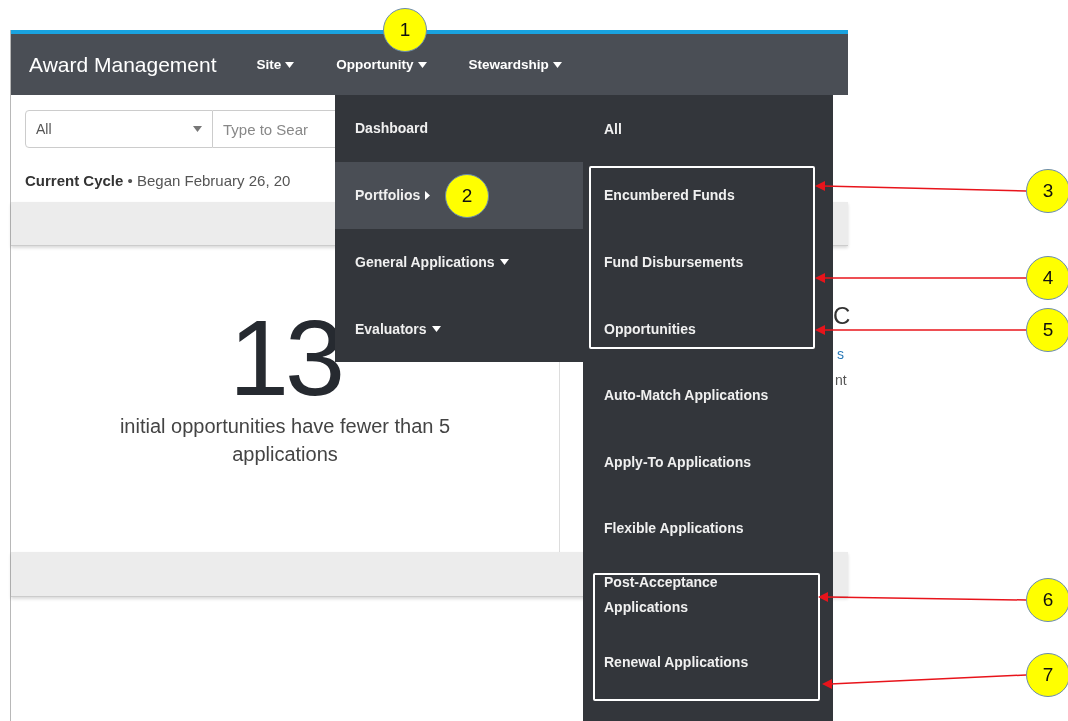 The height and width of the screenshot is (721, 1068). What do you see at coordinates (708, 662) in the screenshot?
I see `submenu-item: Renewal Applications` at bounding box center [708, 662].